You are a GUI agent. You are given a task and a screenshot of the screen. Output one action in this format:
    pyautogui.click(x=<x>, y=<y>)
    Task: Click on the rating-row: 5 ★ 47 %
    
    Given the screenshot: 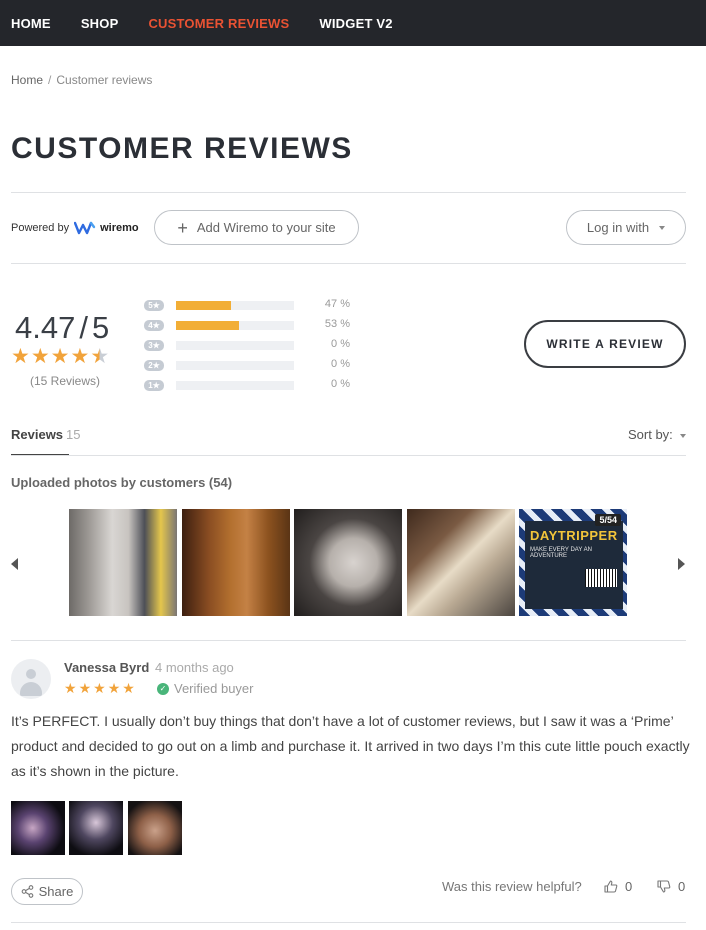 What is the action you would take?
    pyautogui.click(x=247, y=304)
    